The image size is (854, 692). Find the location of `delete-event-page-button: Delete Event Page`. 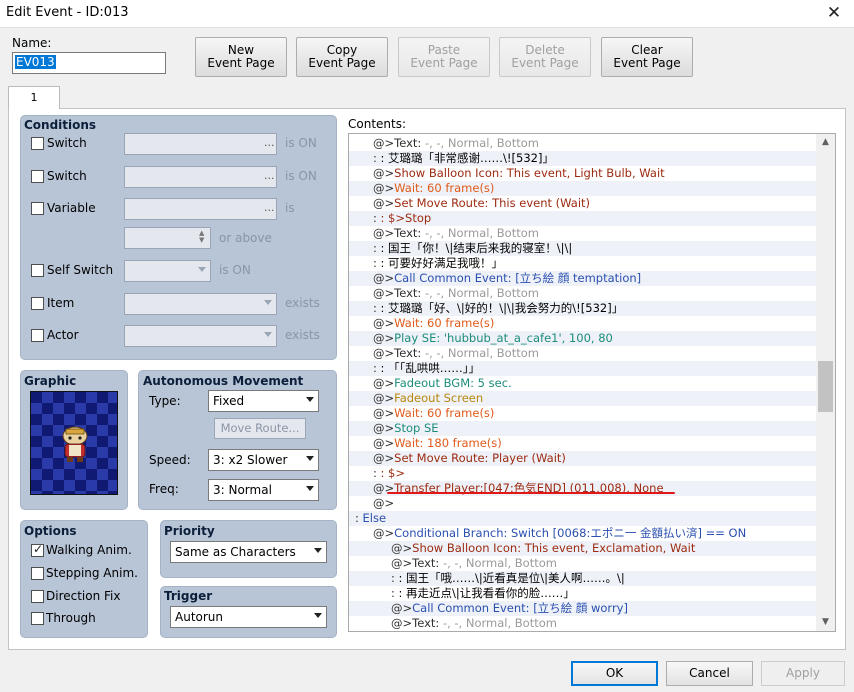

delete-event-page-button: Delete Event Page is located at coordinates (545, 57).